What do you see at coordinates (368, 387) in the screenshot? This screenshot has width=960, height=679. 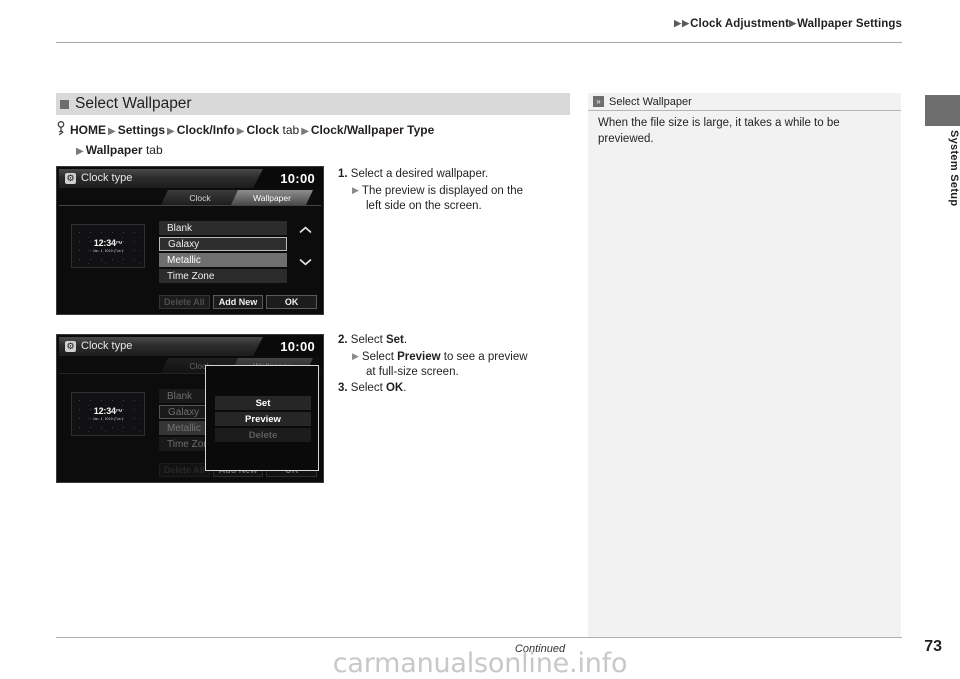 I see `step-3-lead: Select` at bounding box center [368, 387].